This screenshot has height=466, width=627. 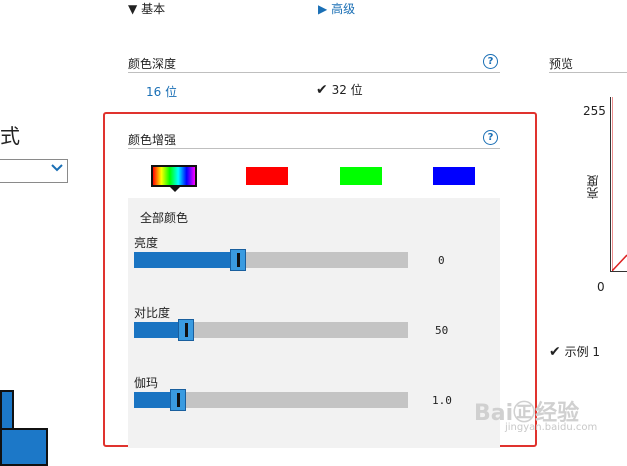 I want to click on preview-y-min-label: 0, so click(x=601, y=287).